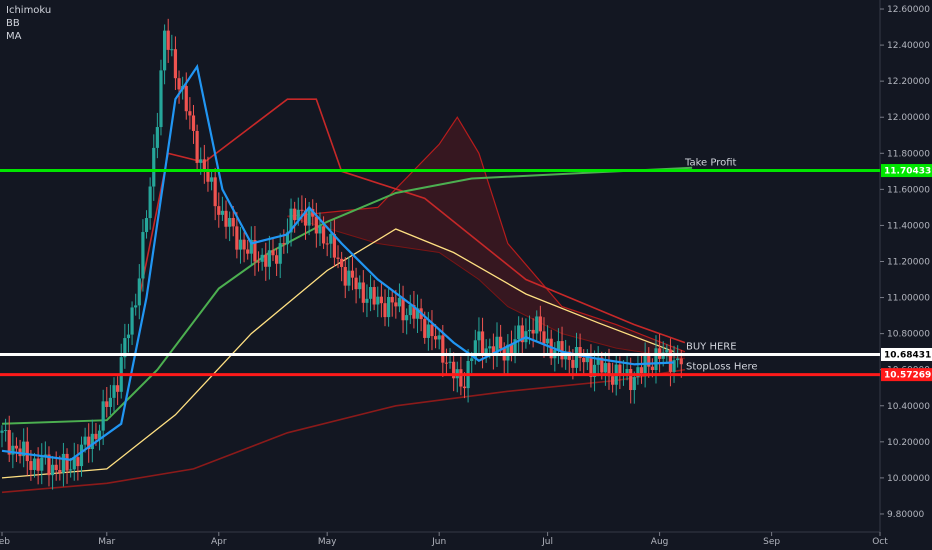 Image resolution: width=932 pixels, height=550 pixels. Describe the element at coordinates (28, 36) in the screenshot. I see `indicator-label-ma: MA` at that location.